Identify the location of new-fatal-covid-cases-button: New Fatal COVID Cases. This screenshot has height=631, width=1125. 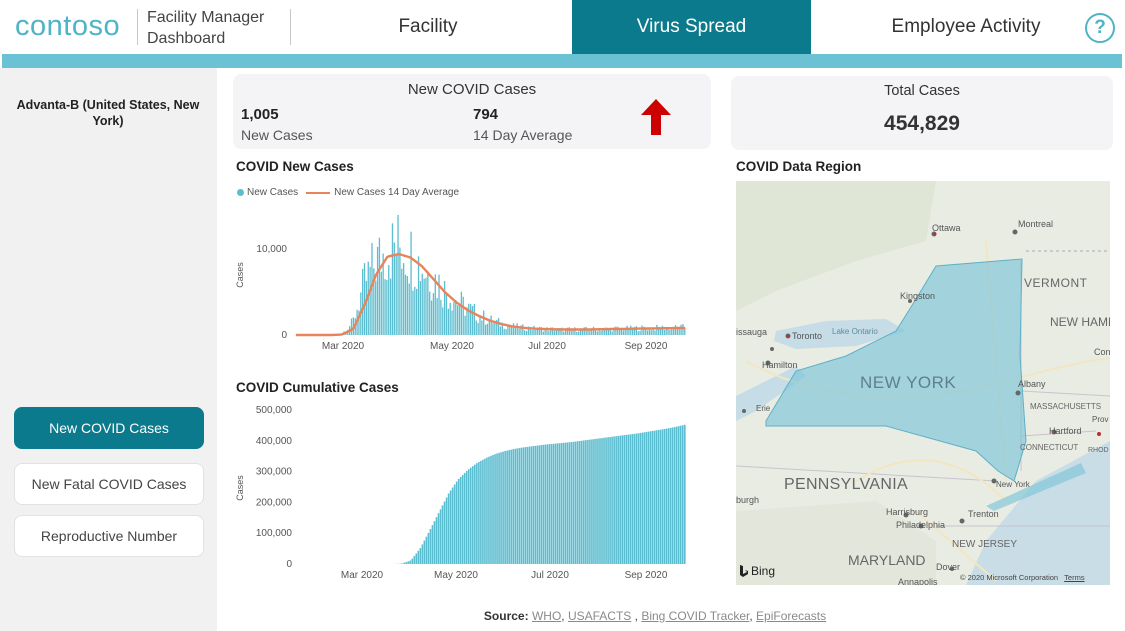
(109, 484).